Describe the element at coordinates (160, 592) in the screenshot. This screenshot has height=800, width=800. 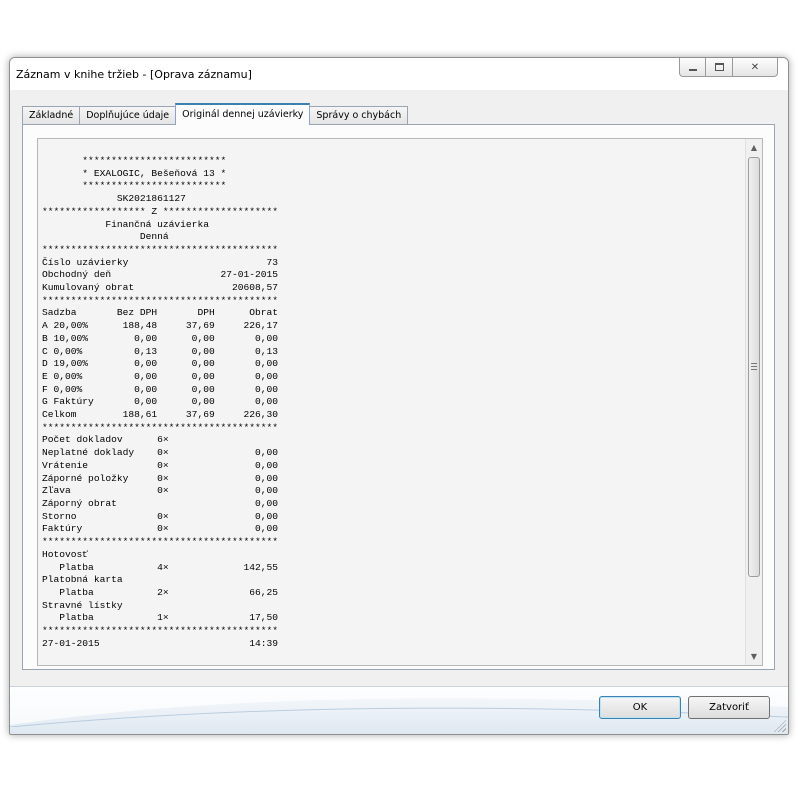
I see `receipt-line: Platba 2× 66,25` at that location.